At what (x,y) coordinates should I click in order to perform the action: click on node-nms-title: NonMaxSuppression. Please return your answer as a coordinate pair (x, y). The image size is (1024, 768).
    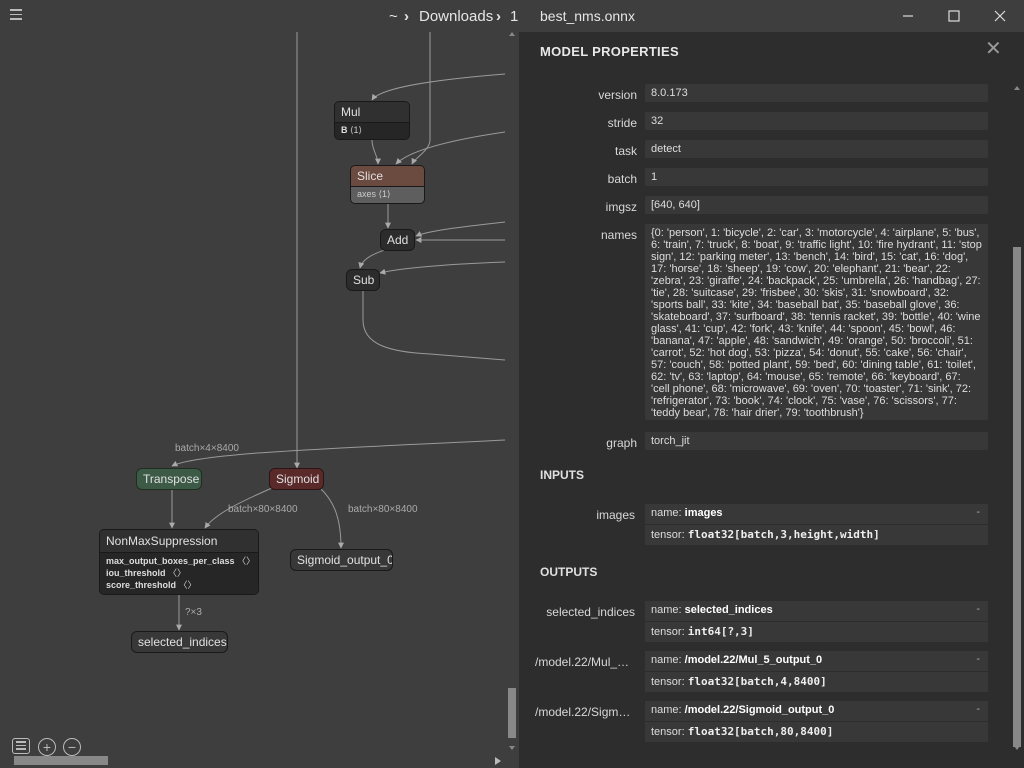
    Looking at the image, I should click on (179, 541).